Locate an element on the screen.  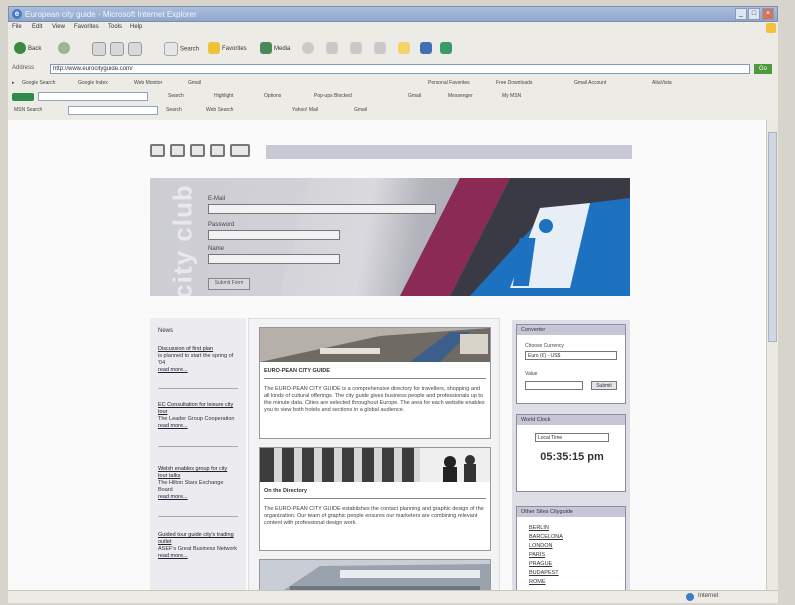
currency-select: Euro (€) - US$ is located at coordinates (571, 355).